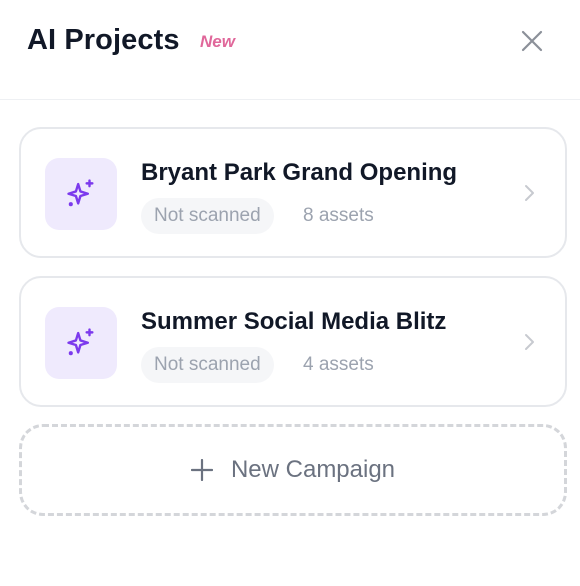  What do you see at coordinates (299, 172) in the screenshot?
I see `project-title: Bryant Park Grand Opening` at bounding box center [299, 172].